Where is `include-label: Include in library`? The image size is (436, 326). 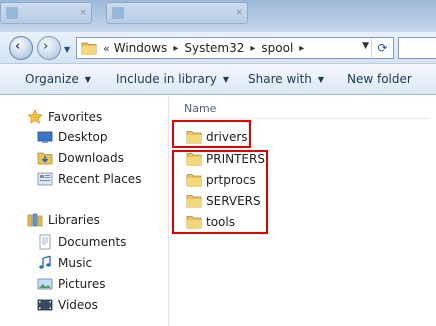 include-label: Include in library is located at coordinates (166, 79).